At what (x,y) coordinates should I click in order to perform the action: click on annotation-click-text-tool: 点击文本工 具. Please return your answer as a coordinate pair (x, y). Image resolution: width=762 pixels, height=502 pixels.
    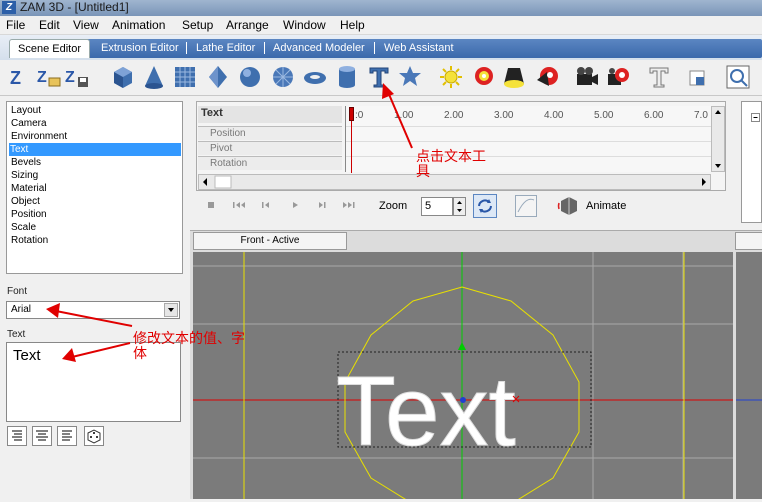
    Looking at the image, I should click on (451, 163).